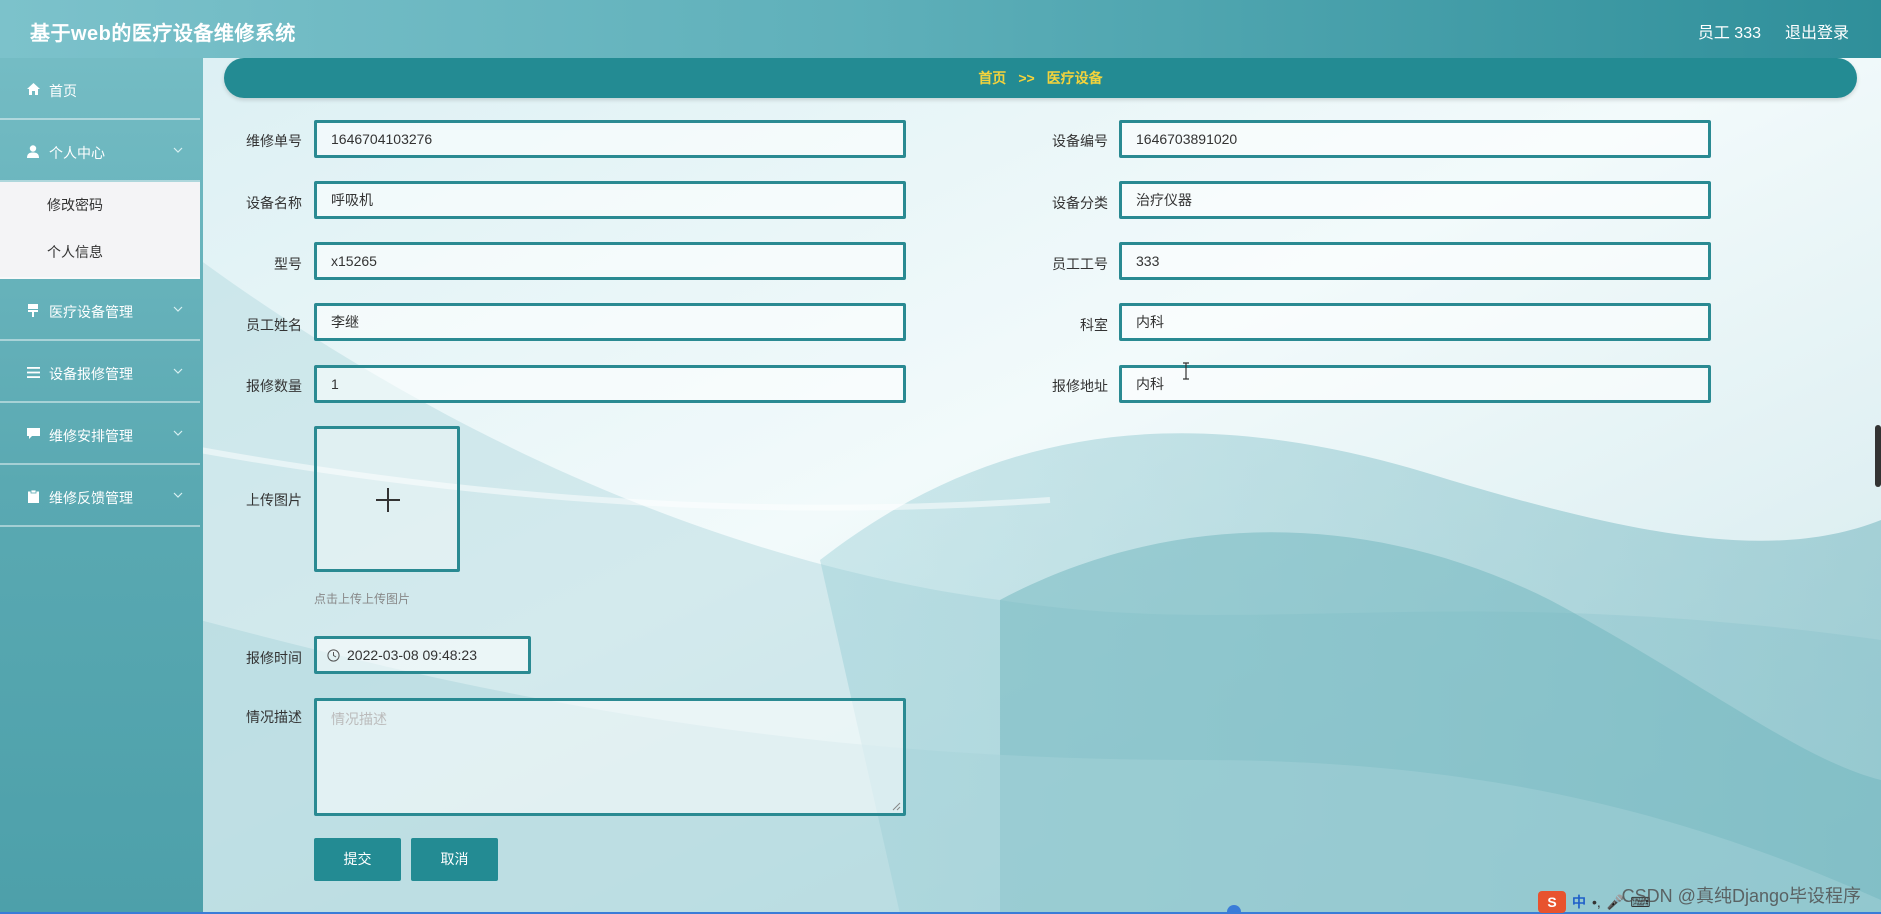  I want to click on ime-language: 中, so click(1579, 902).